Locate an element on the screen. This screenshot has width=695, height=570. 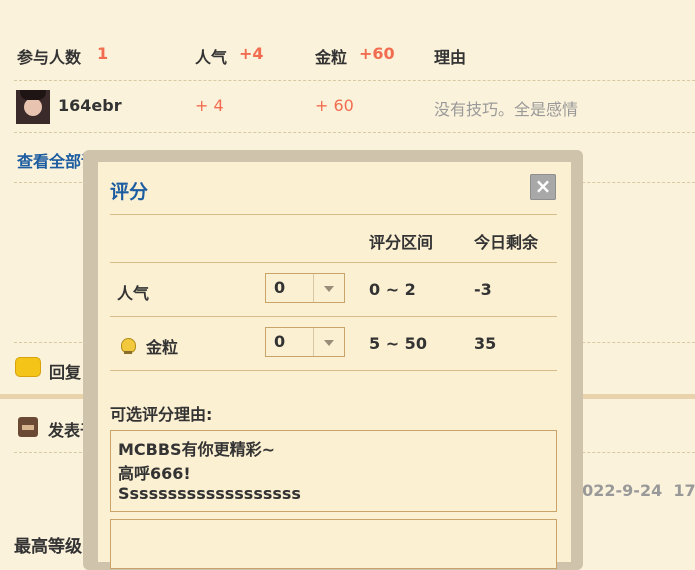
post-icon is located at coordinates (28, 427).